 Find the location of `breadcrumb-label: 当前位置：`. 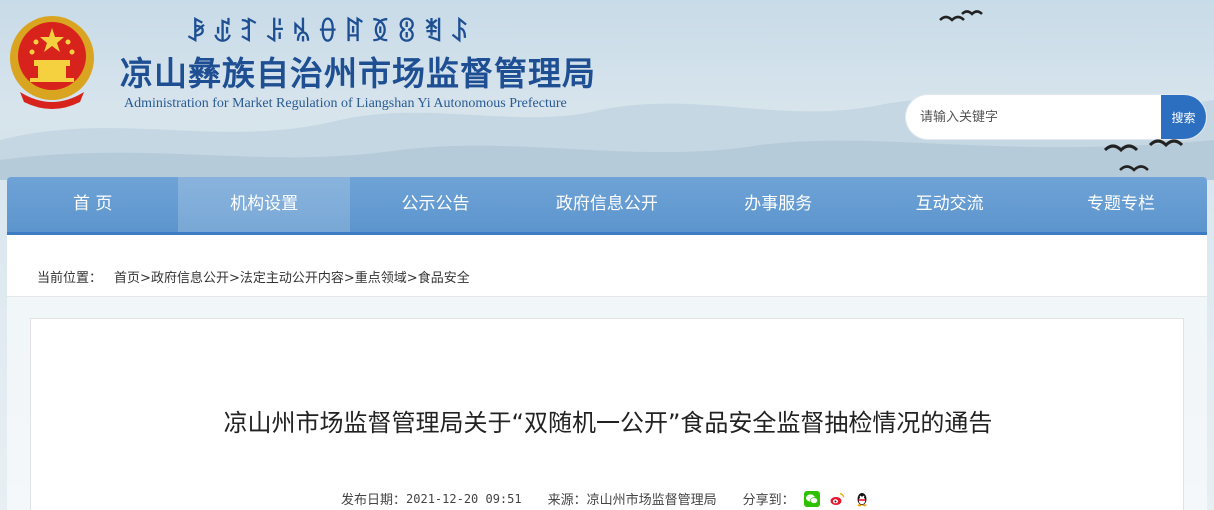

breadcrumb-label: 当前位置： is located at coordinates (70, 278).